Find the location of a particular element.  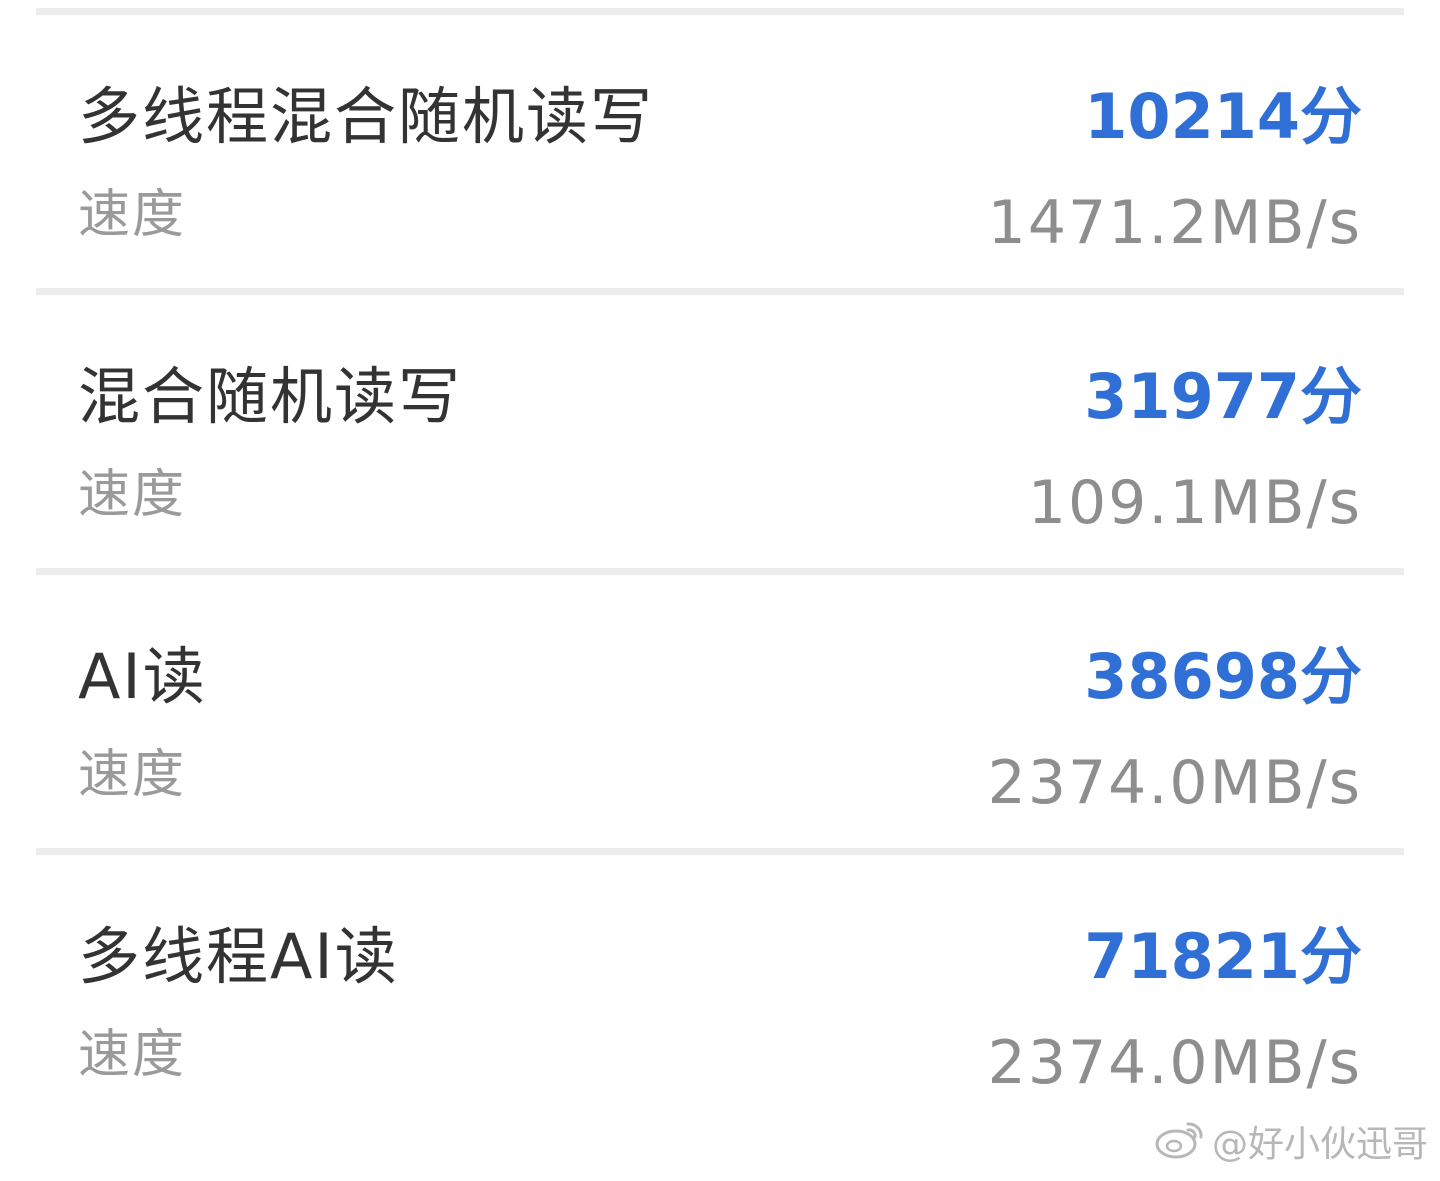

speed-value: 109.1MB/s is located at coordinates (1194, 503).